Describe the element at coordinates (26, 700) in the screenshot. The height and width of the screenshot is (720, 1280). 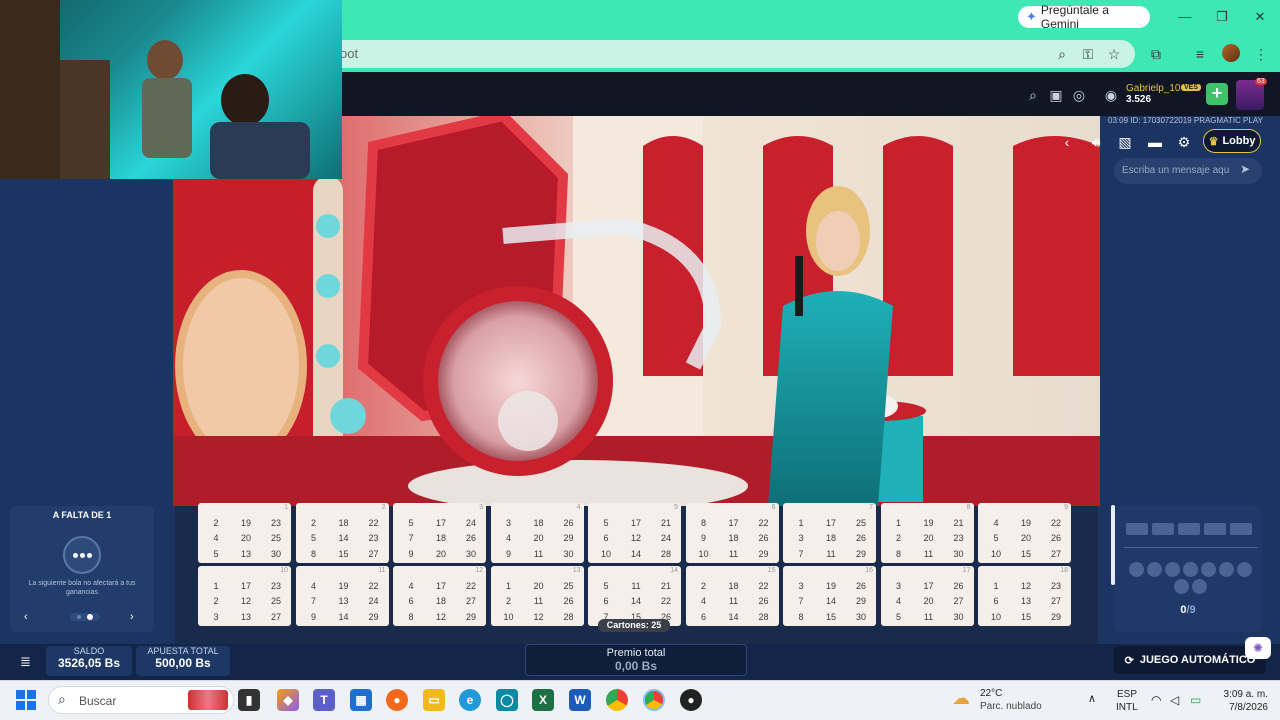
I see `windows-start-icon` at that location.